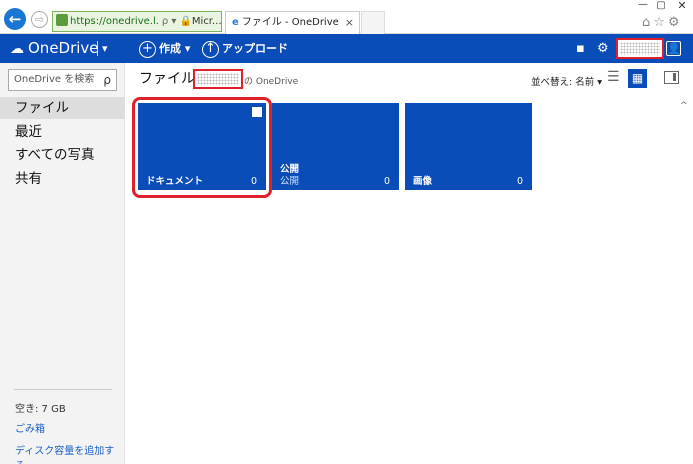 Image resolution: width=693 pixels, height=464 pixels. Describe the element at coordinates (167, 79) in the screenshot. I see `page-title: ファイル` at that location.